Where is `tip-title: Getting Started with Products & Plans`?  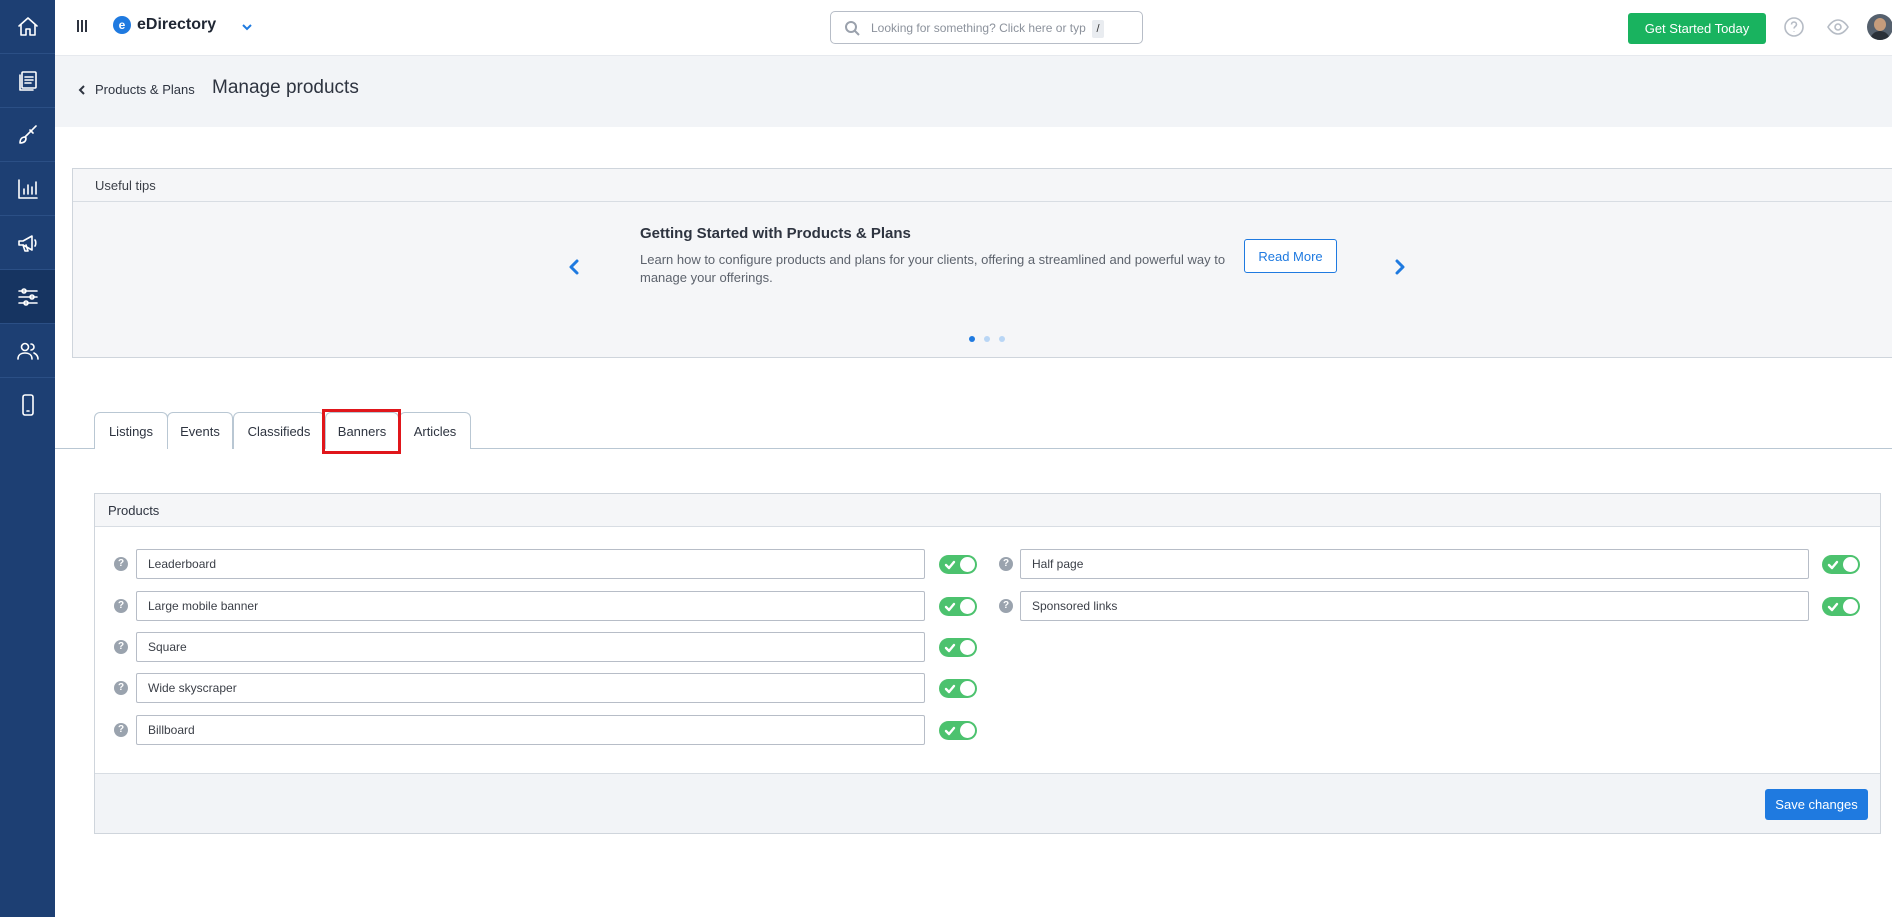 tip-title: Getting Started with Products & Plans is located at coordinates (775, 233).